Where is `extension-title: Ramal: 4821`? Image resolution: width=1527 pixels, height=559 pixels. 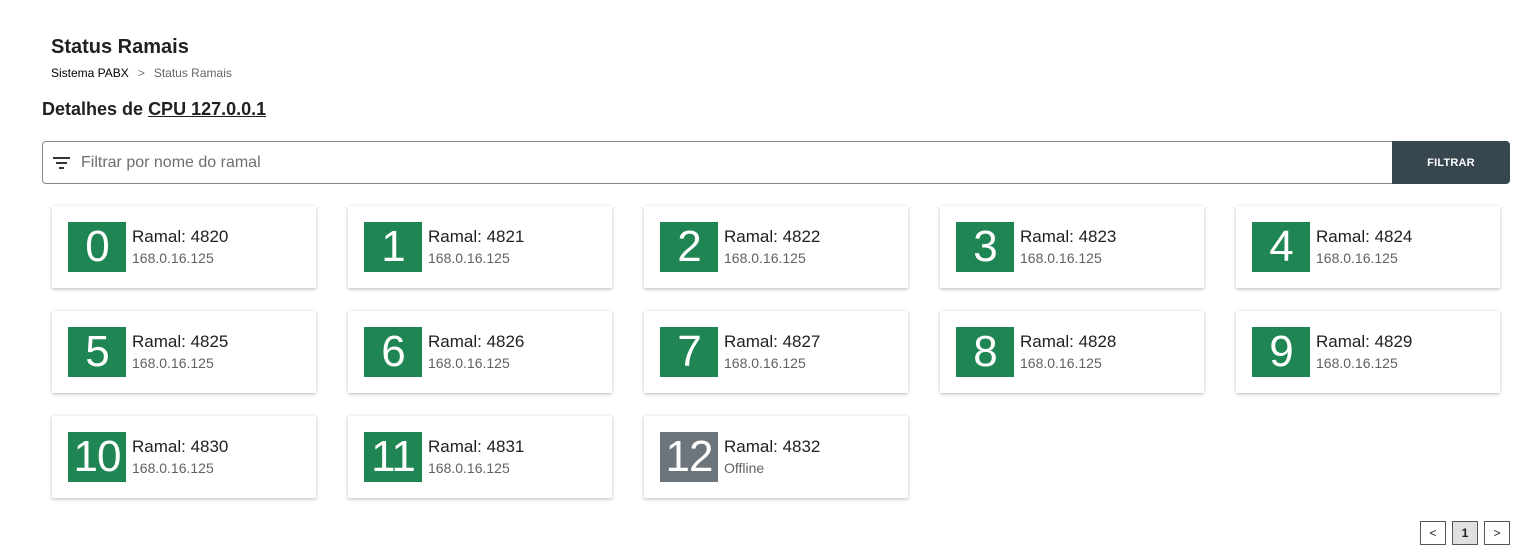 extension-title: Ramal: 4821 is located at coordinates (476, 236).